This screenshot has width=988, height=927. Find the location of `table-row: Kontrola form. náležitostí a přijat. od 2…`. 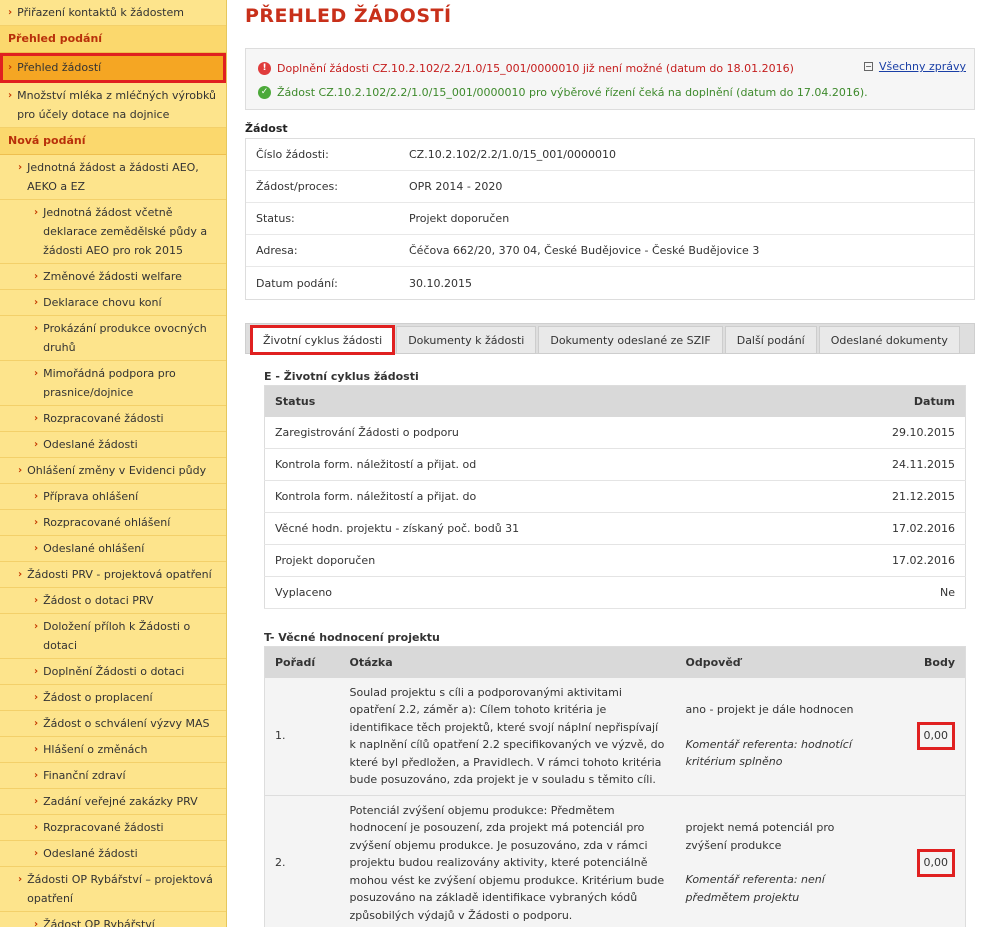

table-row: Kontrola form. náležitostí a přijat. od 2… is located at coordinates (615, 464).